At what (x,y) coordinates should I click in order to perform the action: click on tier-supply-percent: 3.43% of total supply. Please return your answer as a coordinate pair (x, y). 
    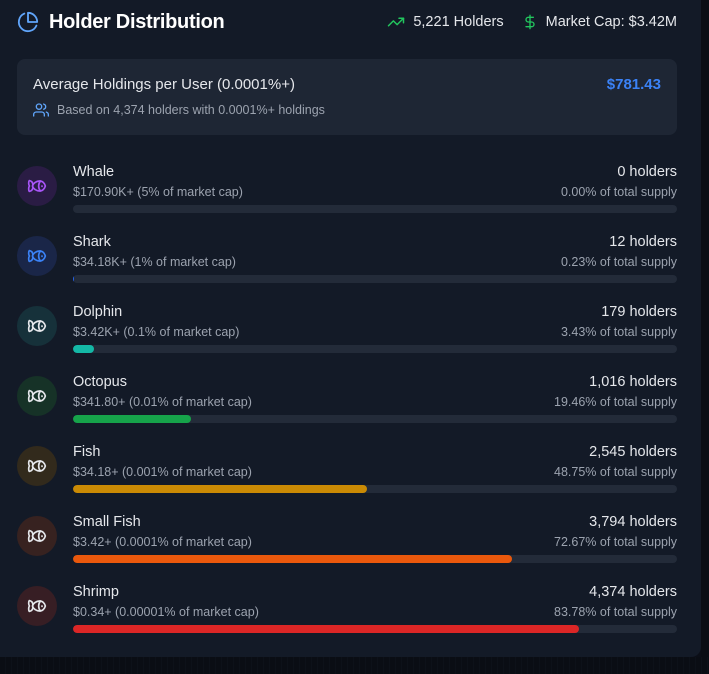
    Looking at the image, I should click on (618, 332).